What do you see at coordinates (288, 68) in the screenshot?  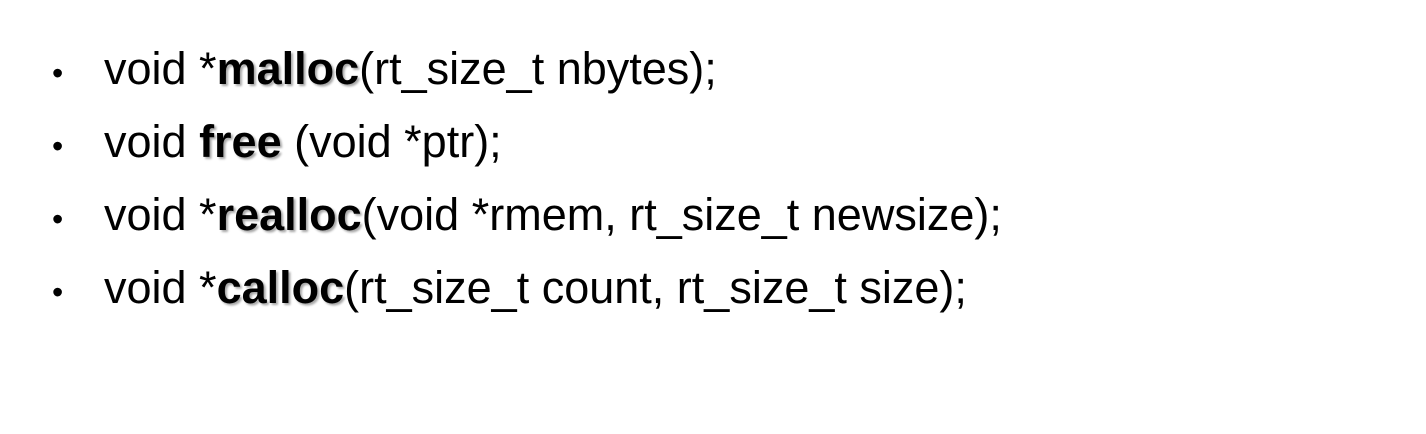 I see `function-name: malloc` at bounding box center [288, 68].